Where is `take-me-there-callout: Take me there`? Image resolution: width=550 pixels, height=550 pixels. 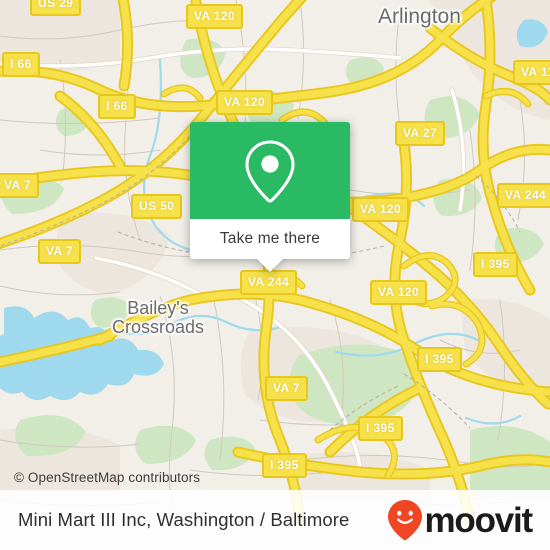
take-me-there-callout: Take me there is located at coordinates (270, 197).